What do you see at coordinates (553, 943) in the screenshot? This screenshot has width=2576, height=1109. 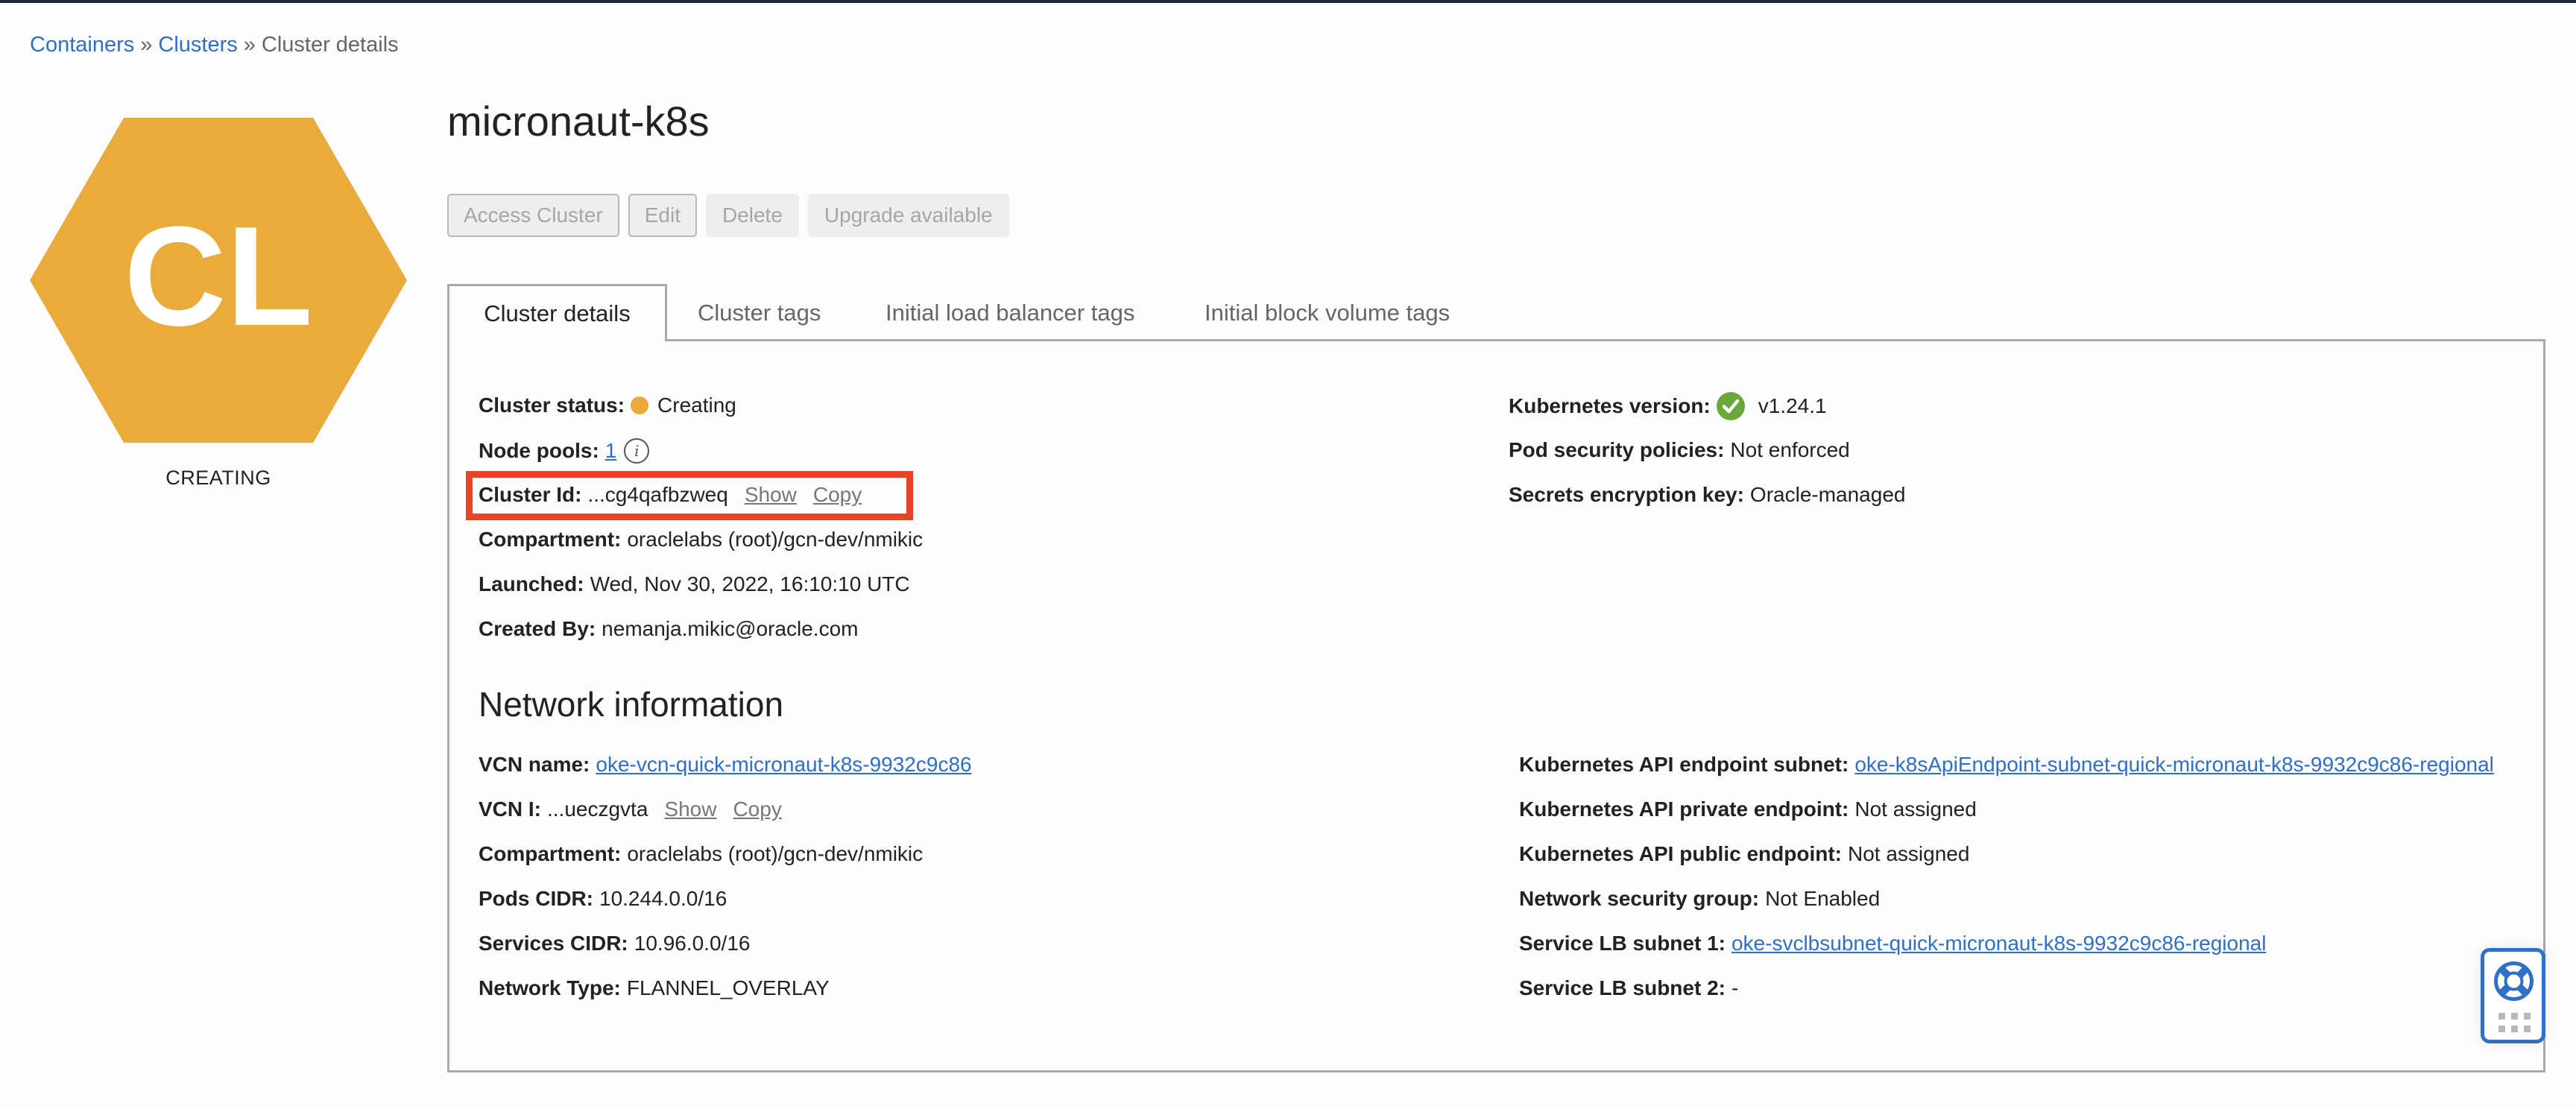 I see `field-label: Services CIDR:` at bounding box center [553, 943].